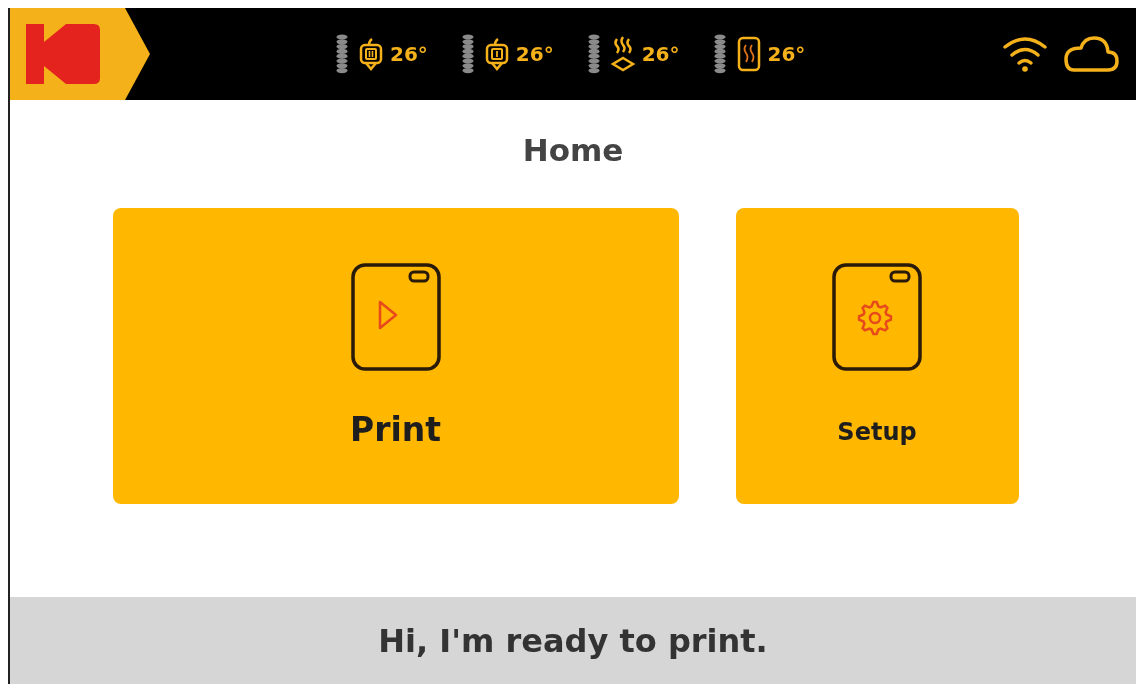 The height and width of the screenshot is (684, 1136). Describe the element at coordinates (573, 640) in the screenshot. I see `status-message: Hi, I'm ready to print.` at that location.